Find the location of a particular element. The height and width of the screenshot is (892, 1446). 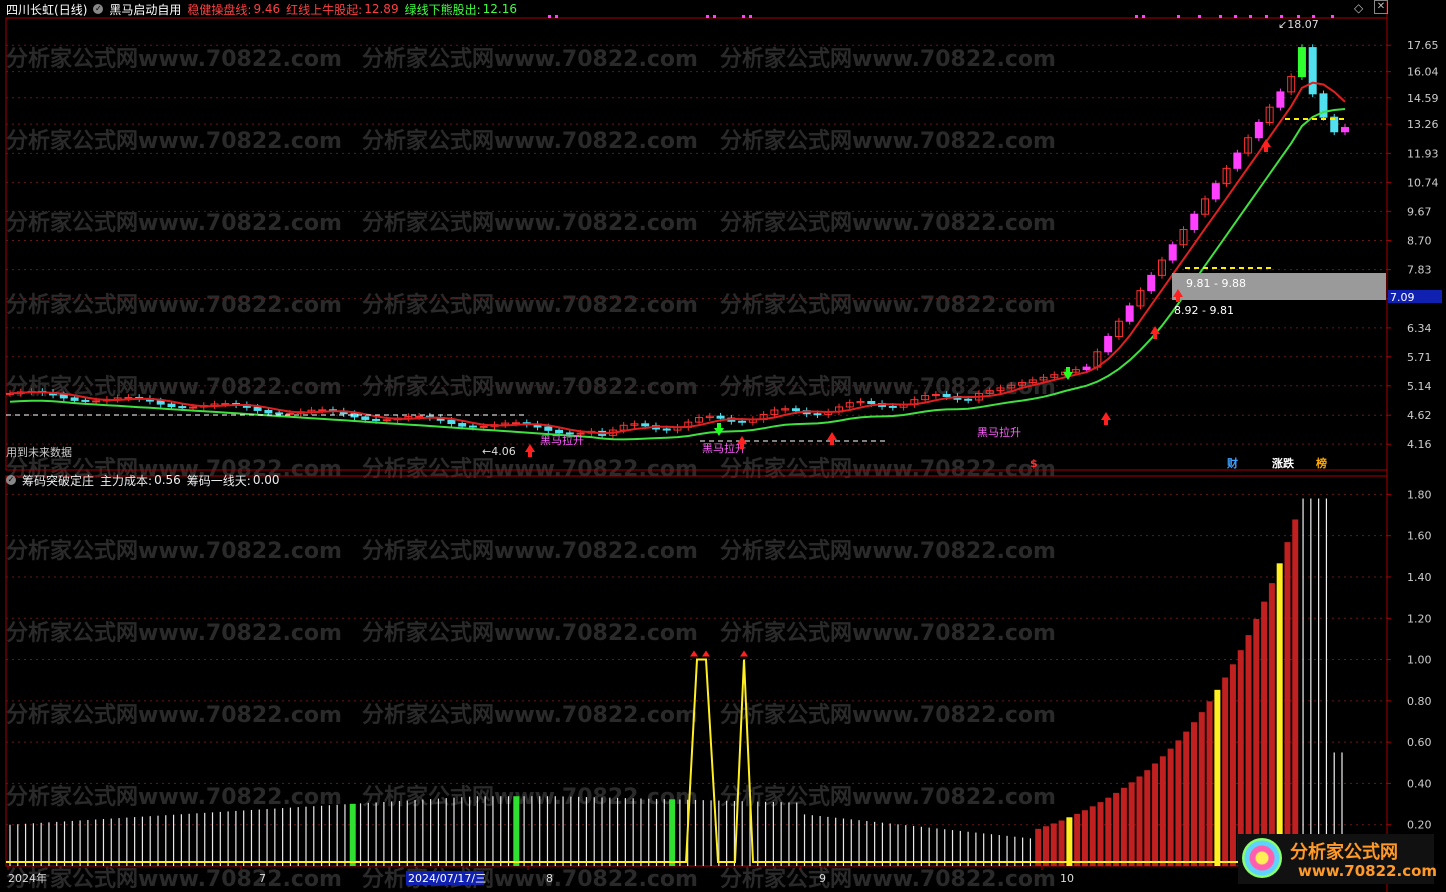

logo-text: 分析家公式网 is located at coordinates (1344, 852).